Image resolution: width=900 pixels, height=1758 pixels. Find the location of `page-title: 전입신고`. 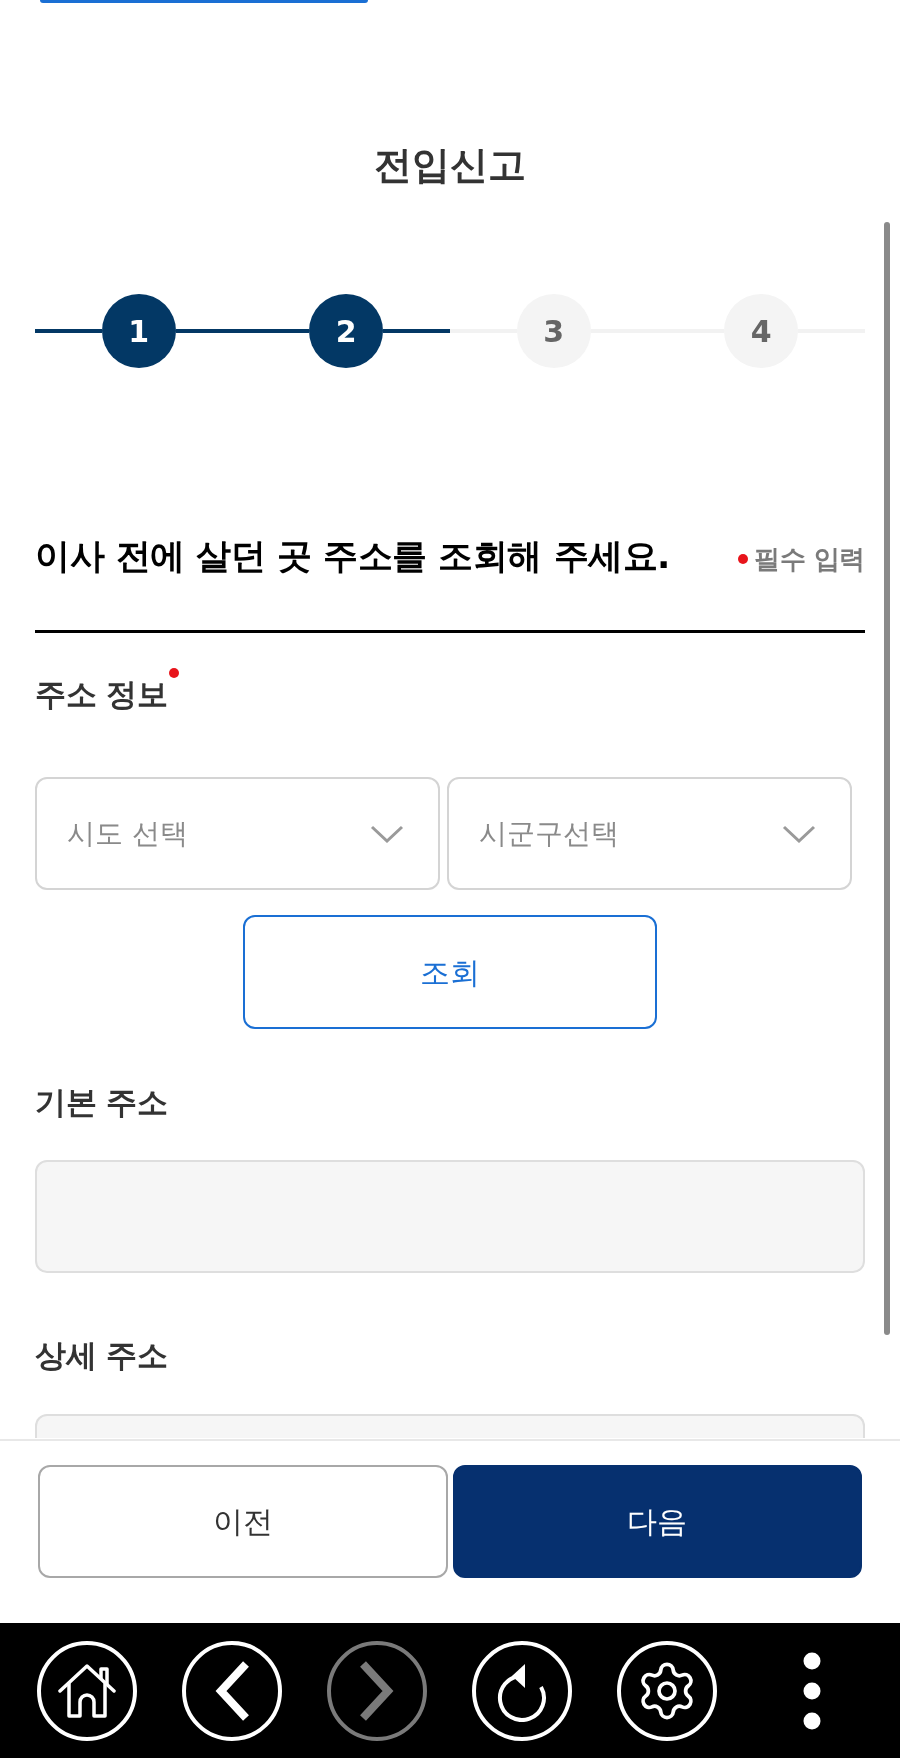

page-title: 전입신고 is located at coordinates (450, 165).